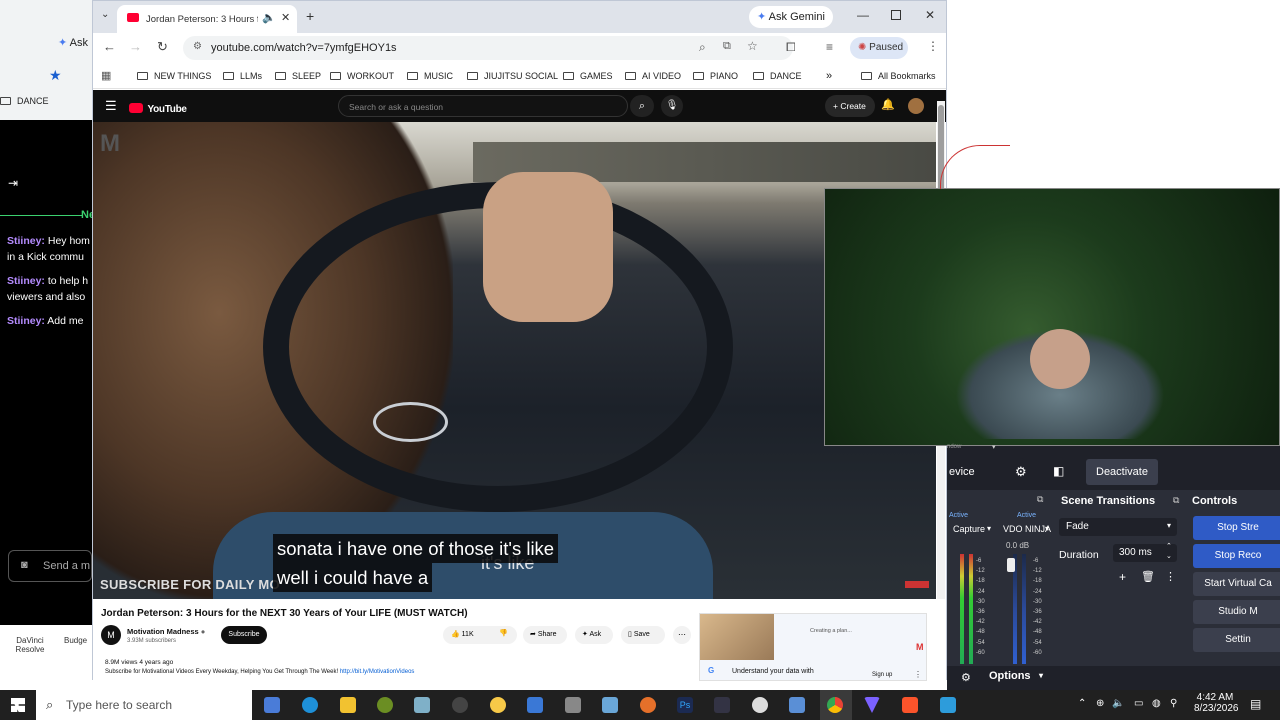 Image resolution: width=1280 pixels, height=720 pixels. I want to click on chrome-icon, so click(835, 705).